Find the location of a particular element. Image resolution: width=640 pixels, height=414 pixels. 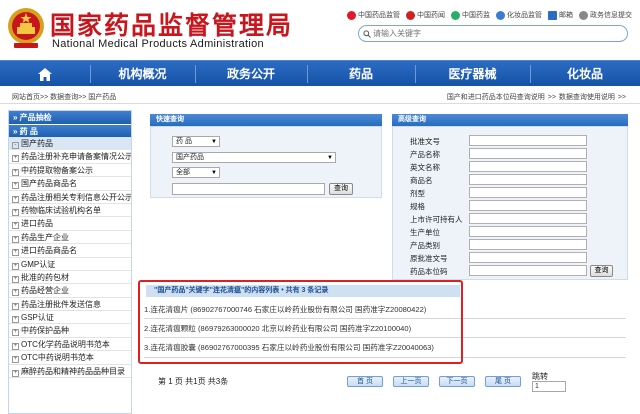

specification-input is located at coordinates (528, 205).